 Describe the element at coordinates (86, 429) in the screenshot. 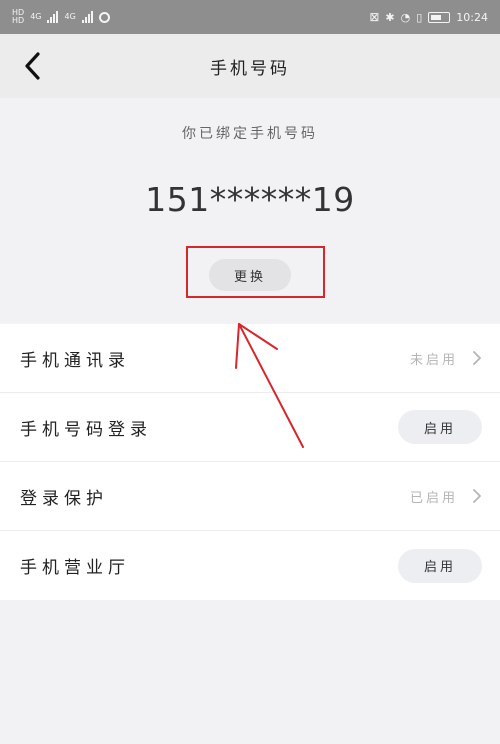

I see `row-label: 手机号码登录` at that location.